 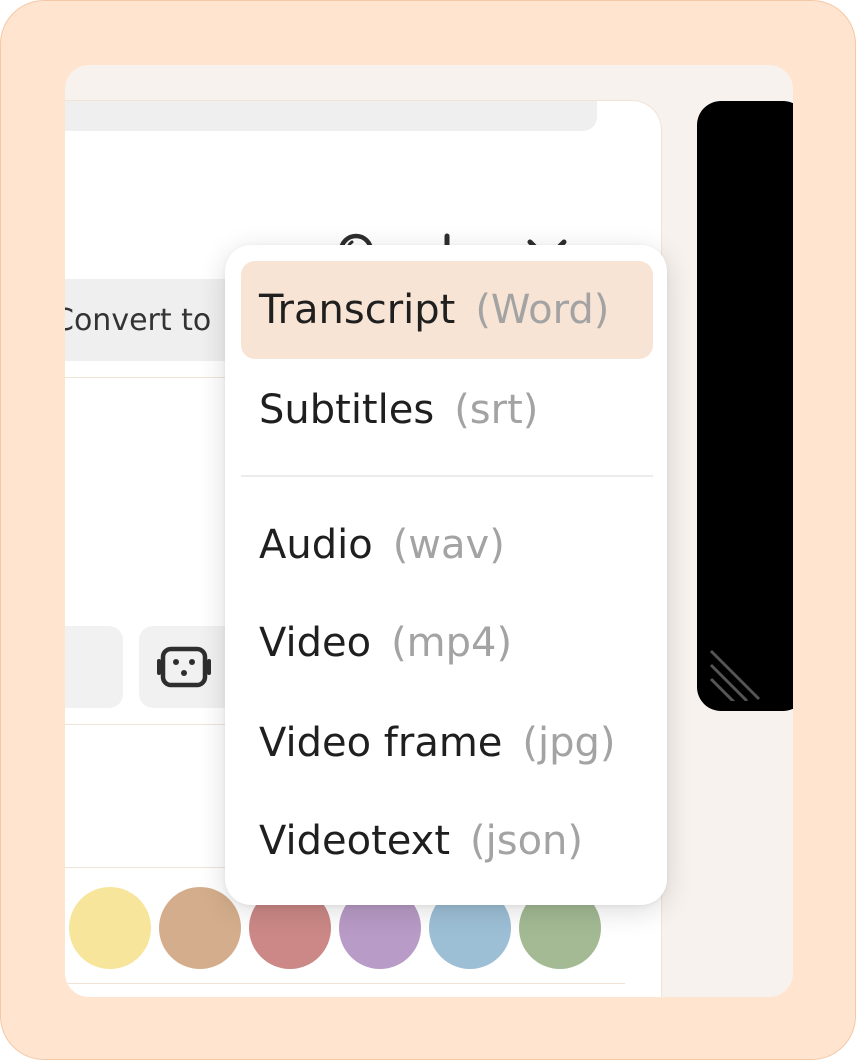 What do you see at coordinates (569, 743) in the screenshot?
I see `menu-item-ext: (jpg)` at bounding box center [569, 743].